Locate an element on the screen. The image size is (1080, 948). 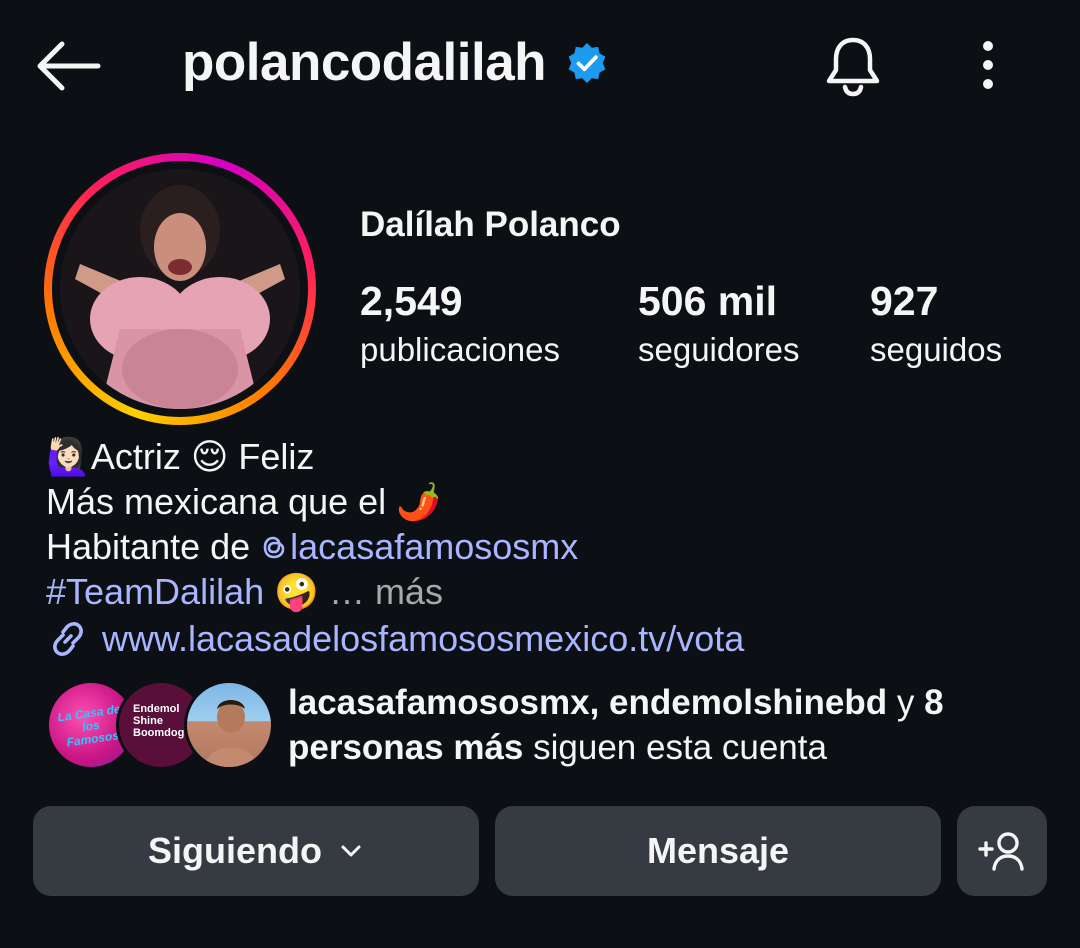
follower-avatar is located at coordinates (229, 725).